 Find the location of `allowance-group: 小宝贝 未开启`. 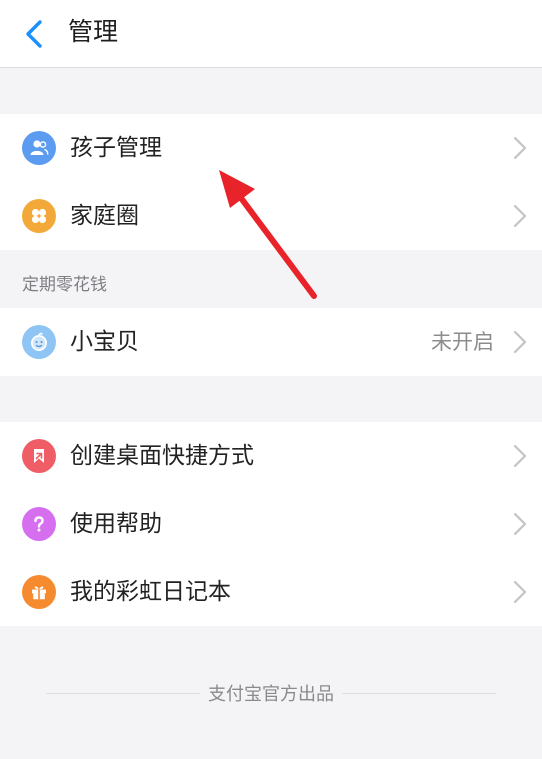

allowance-group: 小宝贝 未开启 is located at coordinates (271, 342).